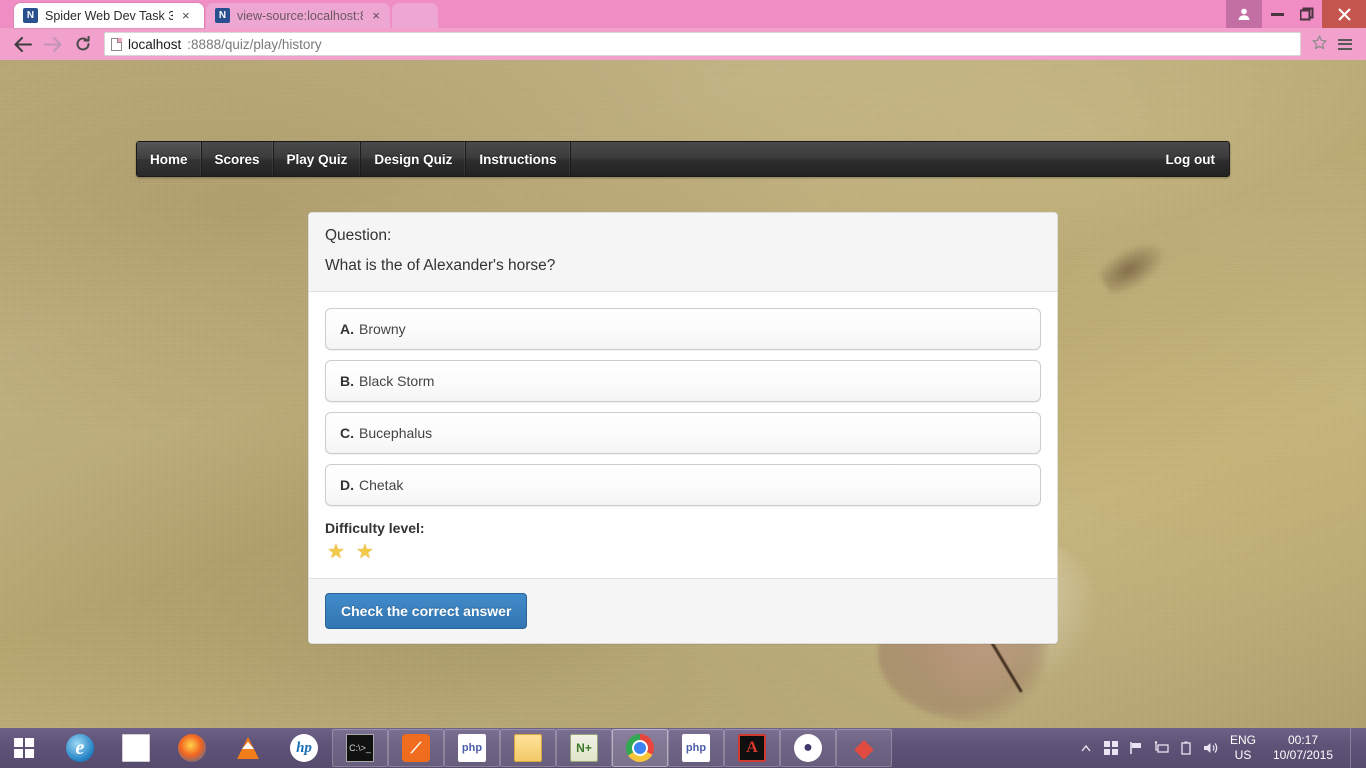  I want to click on taskbar-item-vlc, so click(248, 748).